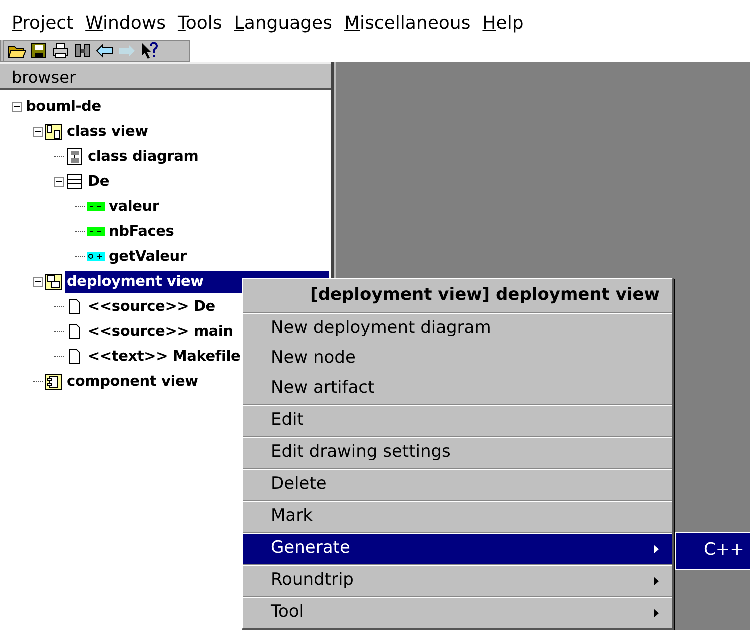 The width and height of the screenshot is (750, 630). Describe the element at coordinates (148, 257) in the screenshot. I see `tree-item: getValeur` at that location.